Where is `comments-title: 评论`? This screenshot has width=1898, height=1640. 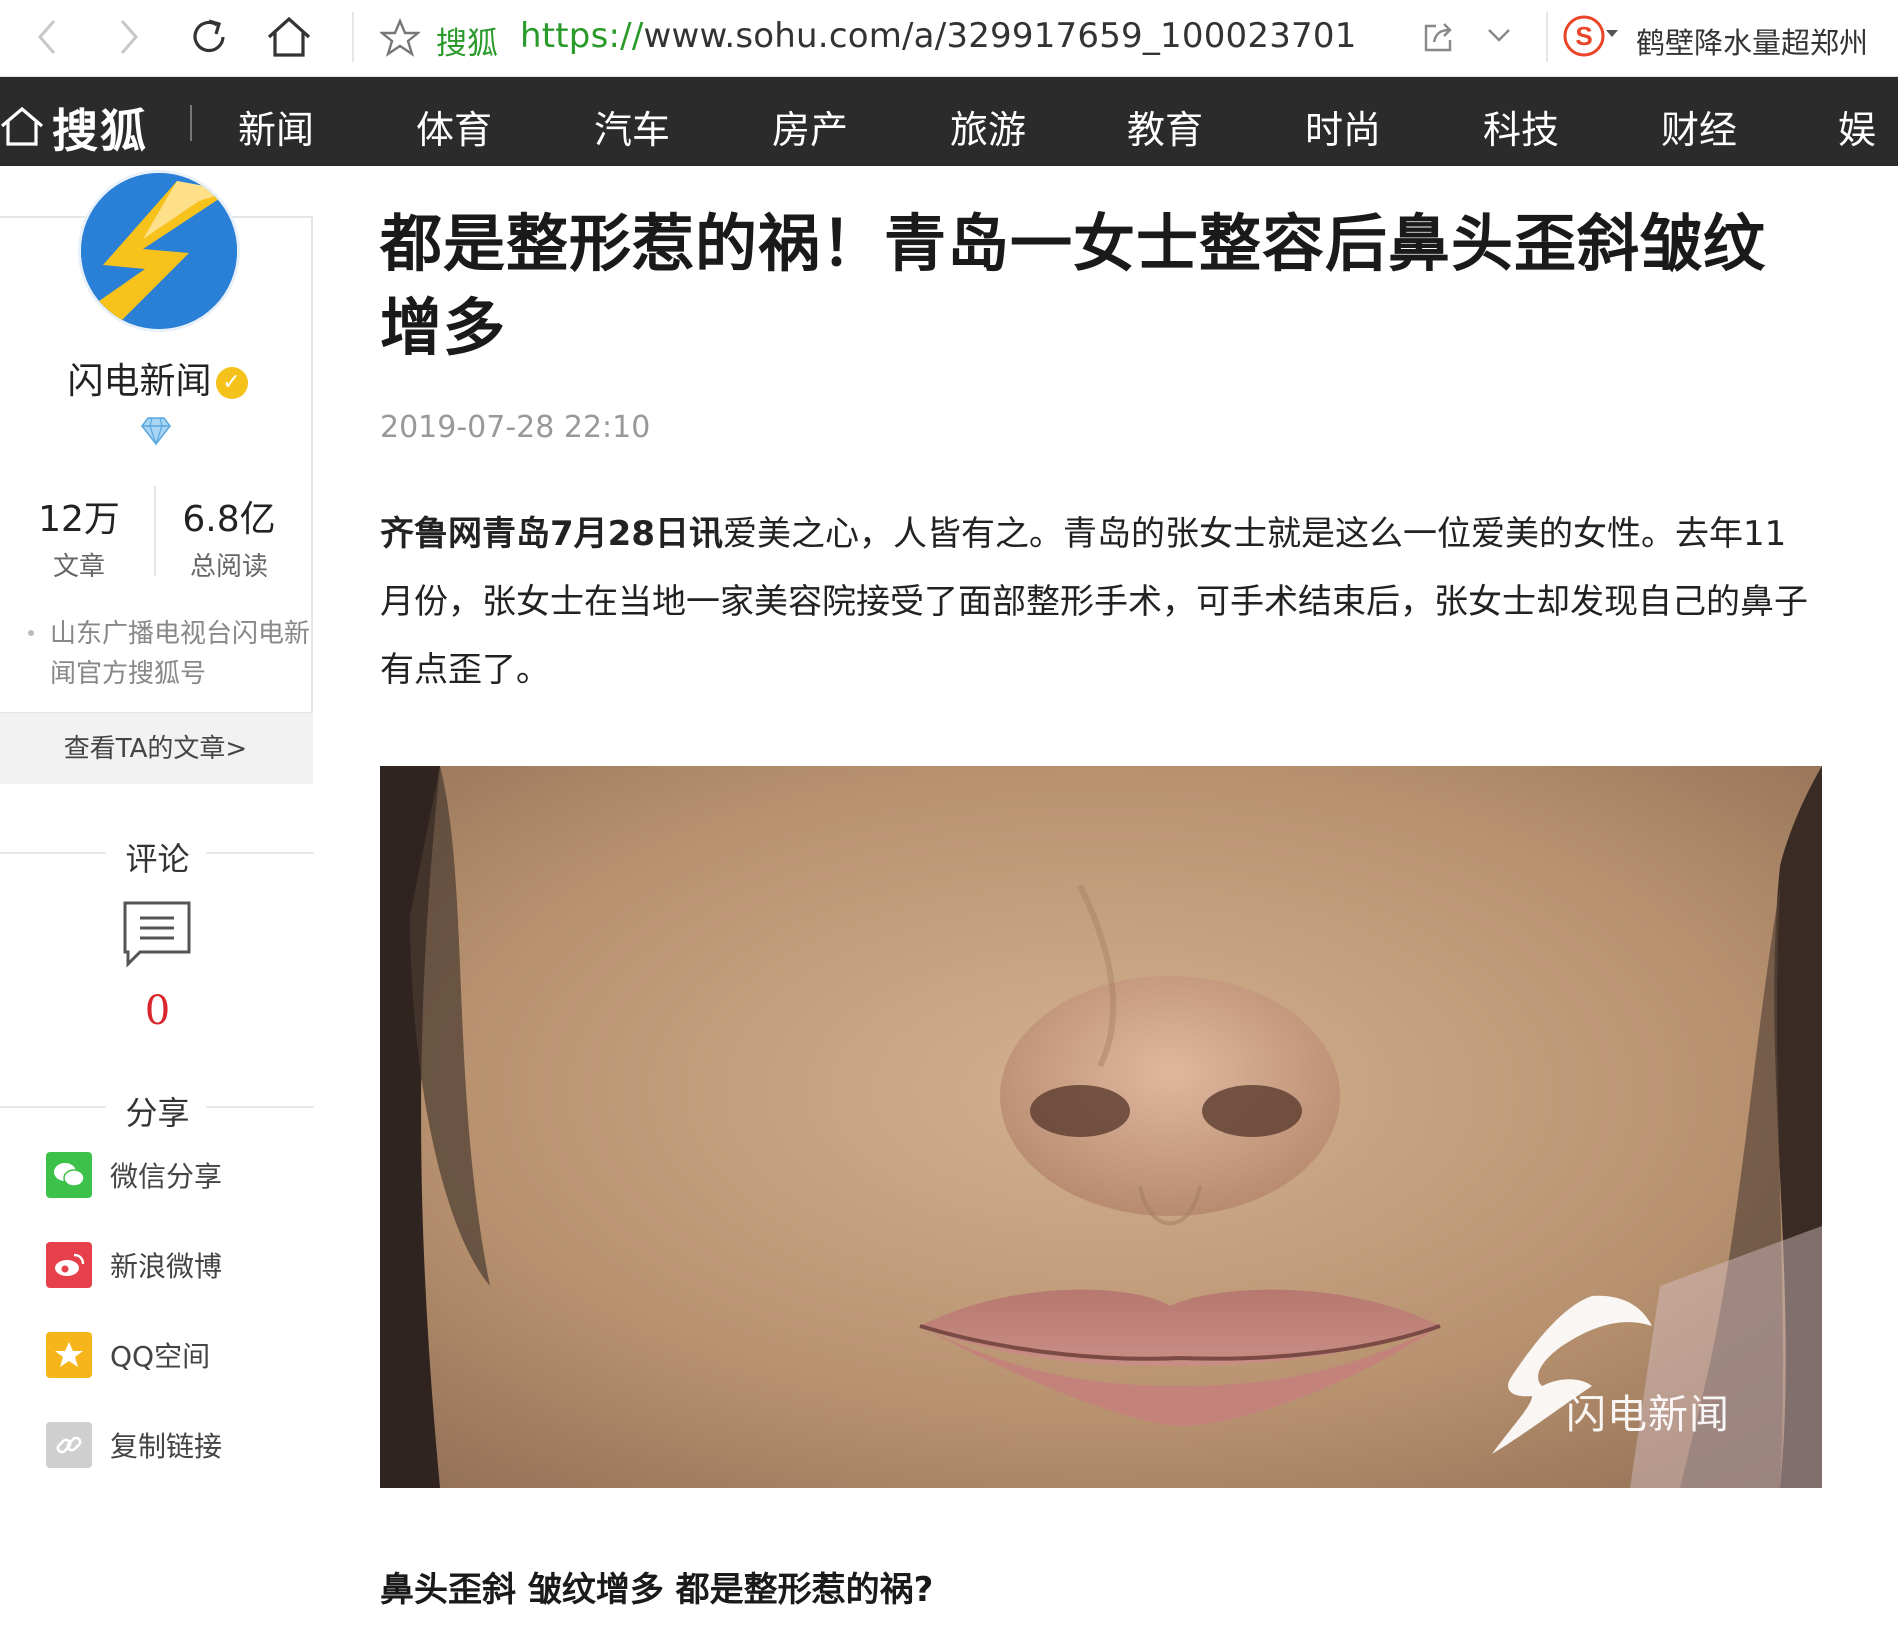
comments-title: 评论 is located at coordinates (157, 859).